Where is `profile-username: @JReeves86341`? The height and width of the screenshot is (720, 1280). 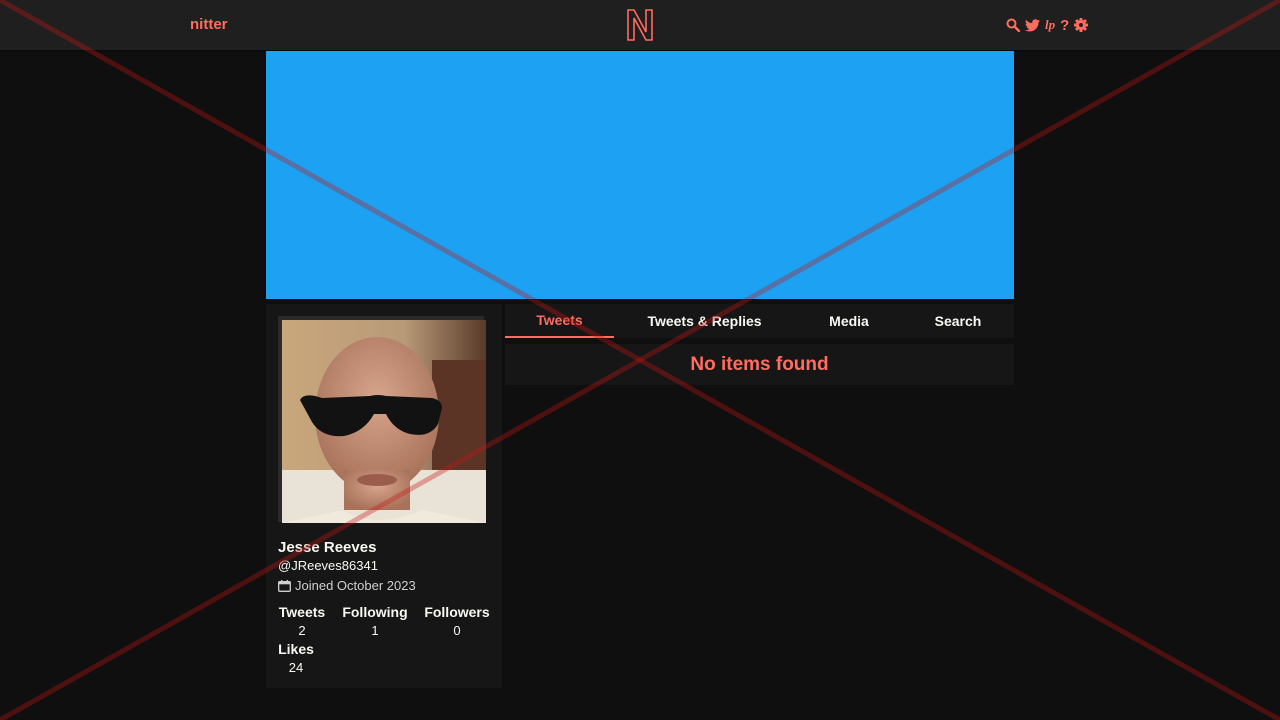
profile-username: @JReeves86341 is located at coordinates (328, 565).